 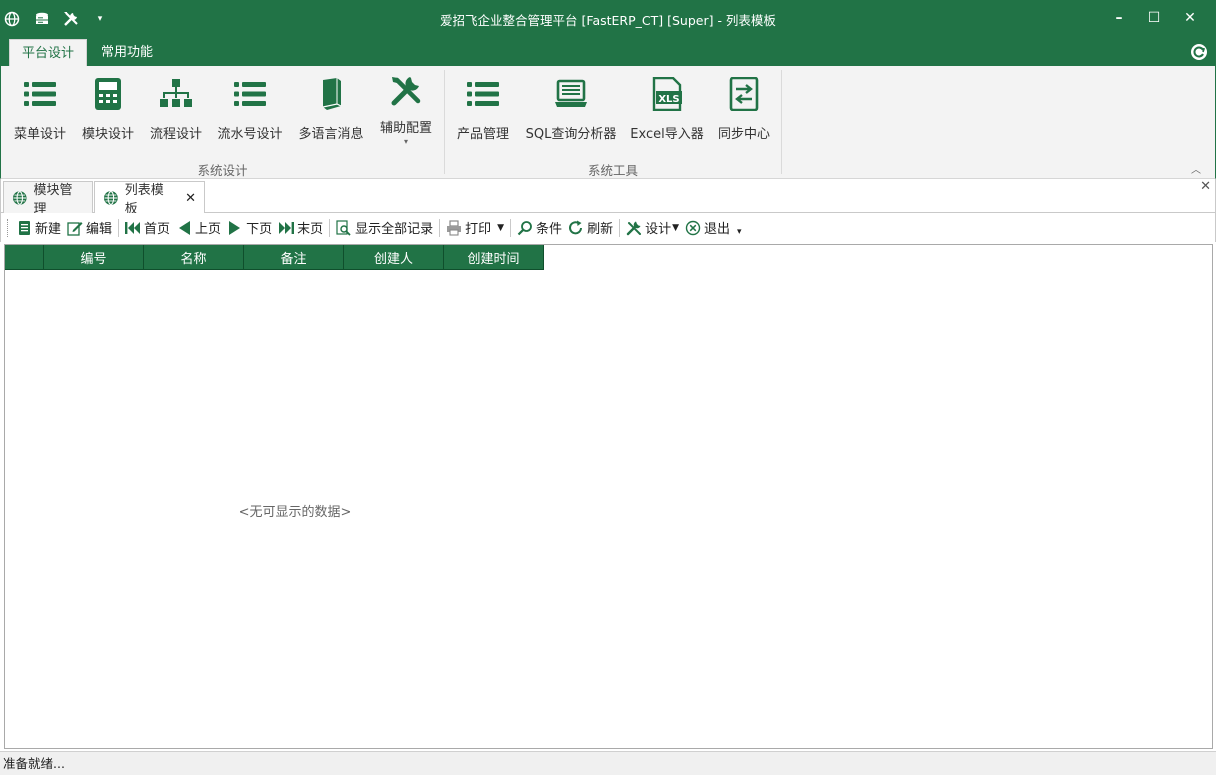 I want to click on document-tab-bar: 模块管理 列表模板 ✕ ✕, so click(x=608, y=198).